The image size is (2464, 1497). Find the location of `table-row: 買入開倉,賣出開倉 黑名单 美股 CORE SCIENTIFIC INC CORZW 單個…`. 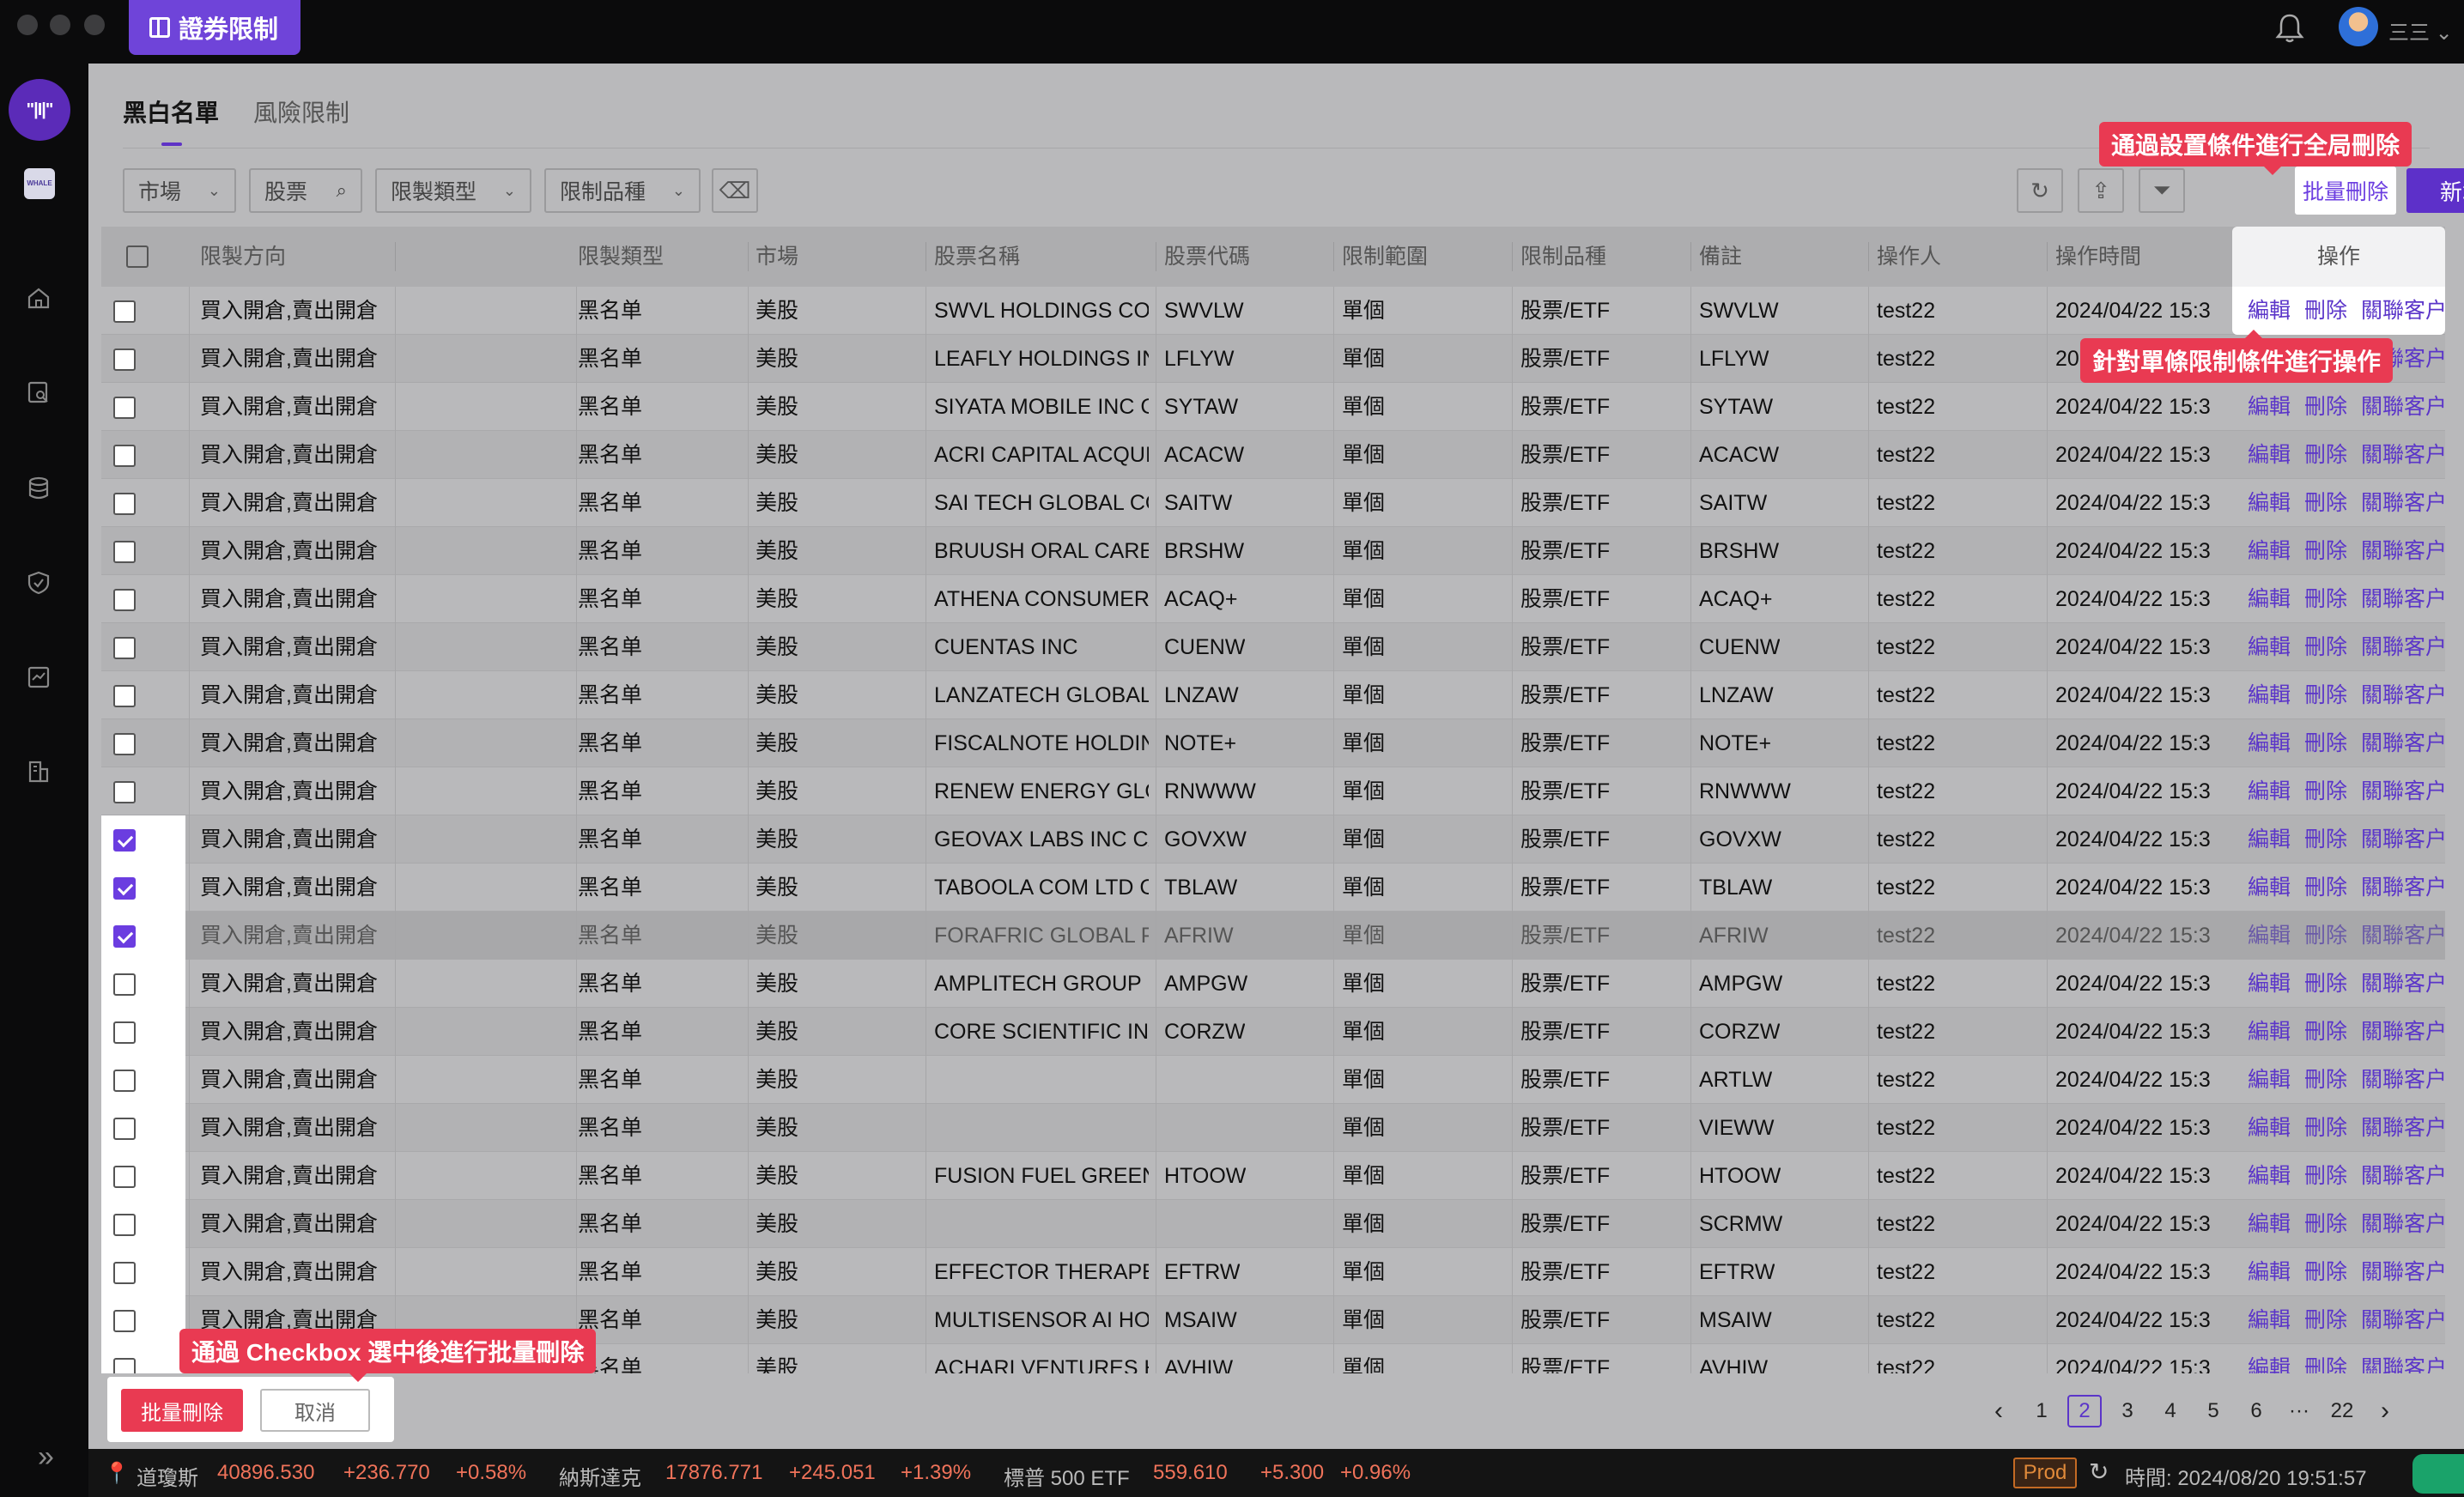

table-row: 買入開倉,賣出開倉 黑名单 美股 CORE SCIENTIFIC INC CORZW 單個… is located at coordinates (1274, 1032).